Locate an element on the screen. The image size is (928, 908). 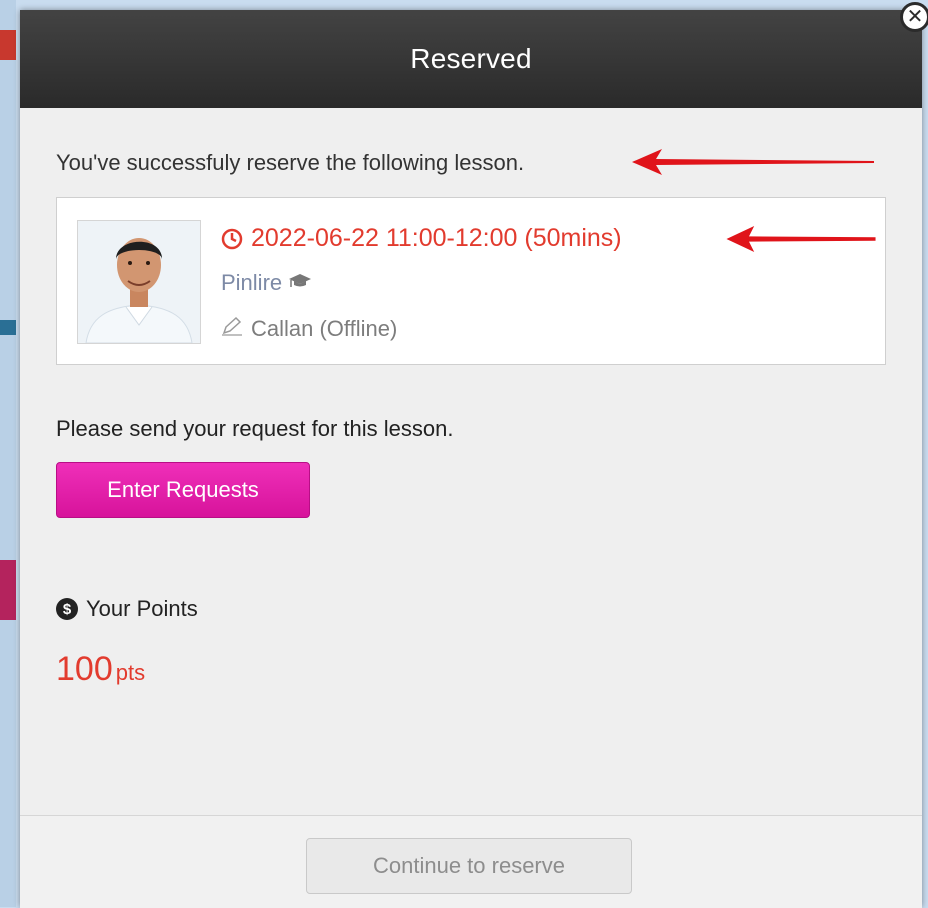
points-label: $ Your Points is located at coordinates (127, 609).